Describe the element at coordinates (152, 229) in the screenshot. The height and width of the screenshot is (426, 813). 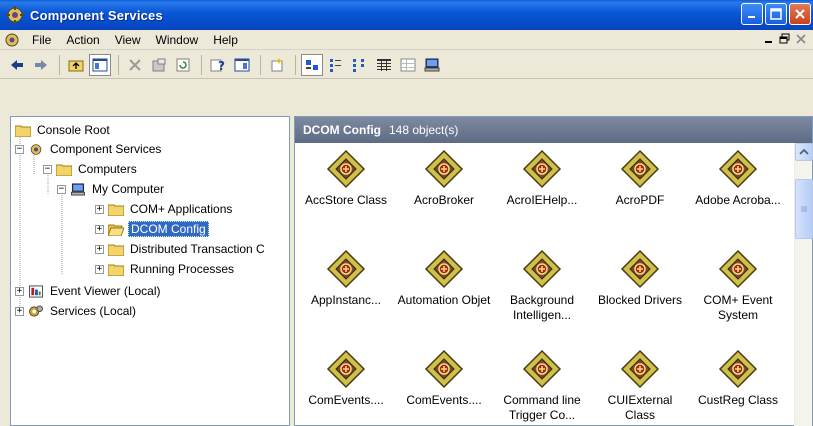
I see `tree-node-dcom-config: + DCOM Config` at that location.